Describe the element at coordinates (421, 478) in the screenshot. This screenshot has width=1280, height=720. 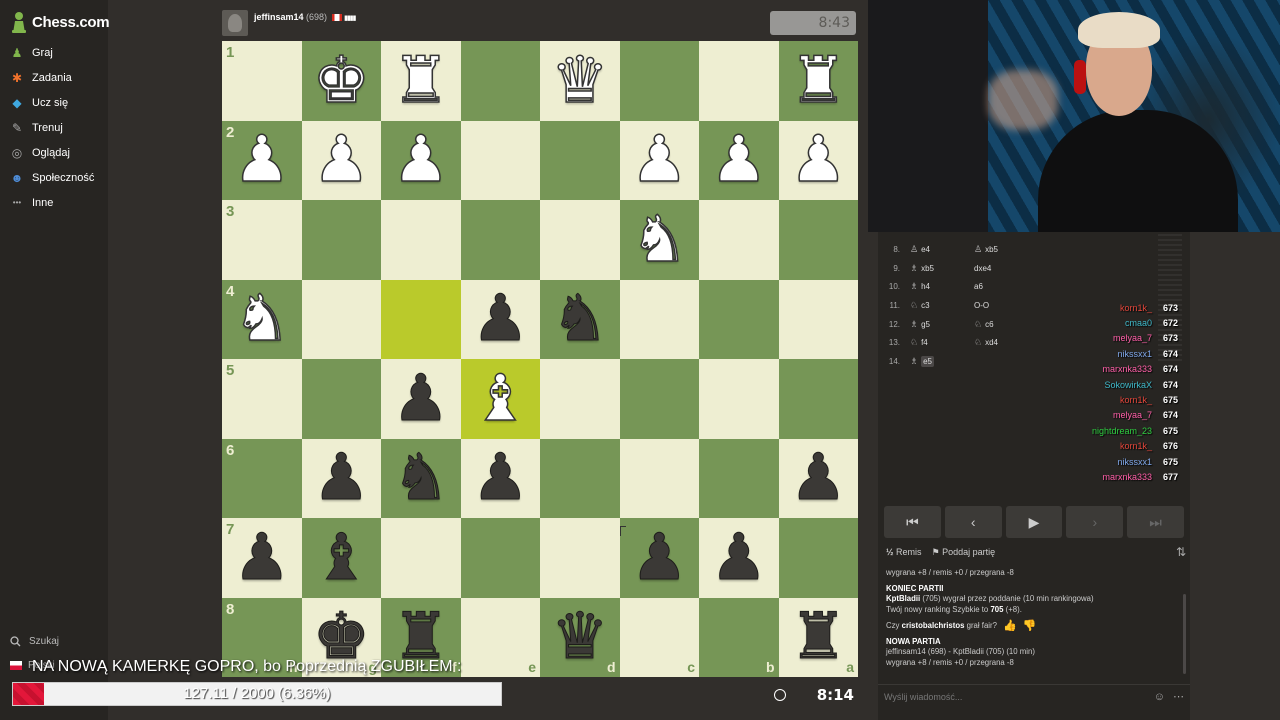
I see `black-knight-icon: ♞` at that location.